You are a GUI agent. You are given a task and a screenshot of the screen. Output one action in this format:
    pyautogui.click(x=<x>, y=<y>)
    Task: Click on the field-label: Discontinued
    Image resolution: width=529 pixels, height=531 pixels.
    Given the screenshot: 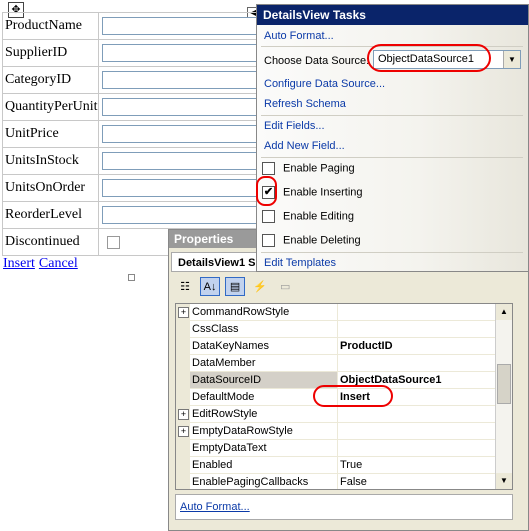 What is the action you would take?
    pyautogui.click(x=50, y=242)
    